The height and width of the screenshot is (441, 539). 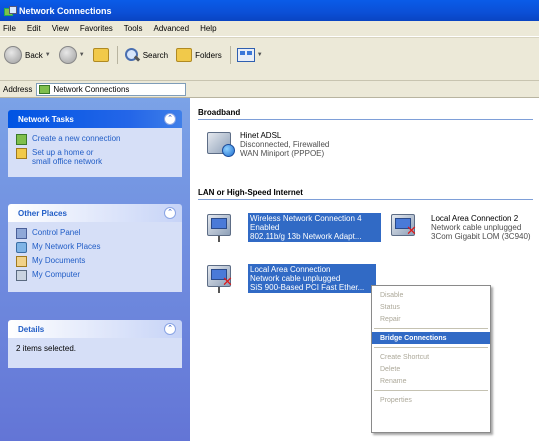 I want to click on other-places-header: Other Places ⌃, so click(x=95, y=213).